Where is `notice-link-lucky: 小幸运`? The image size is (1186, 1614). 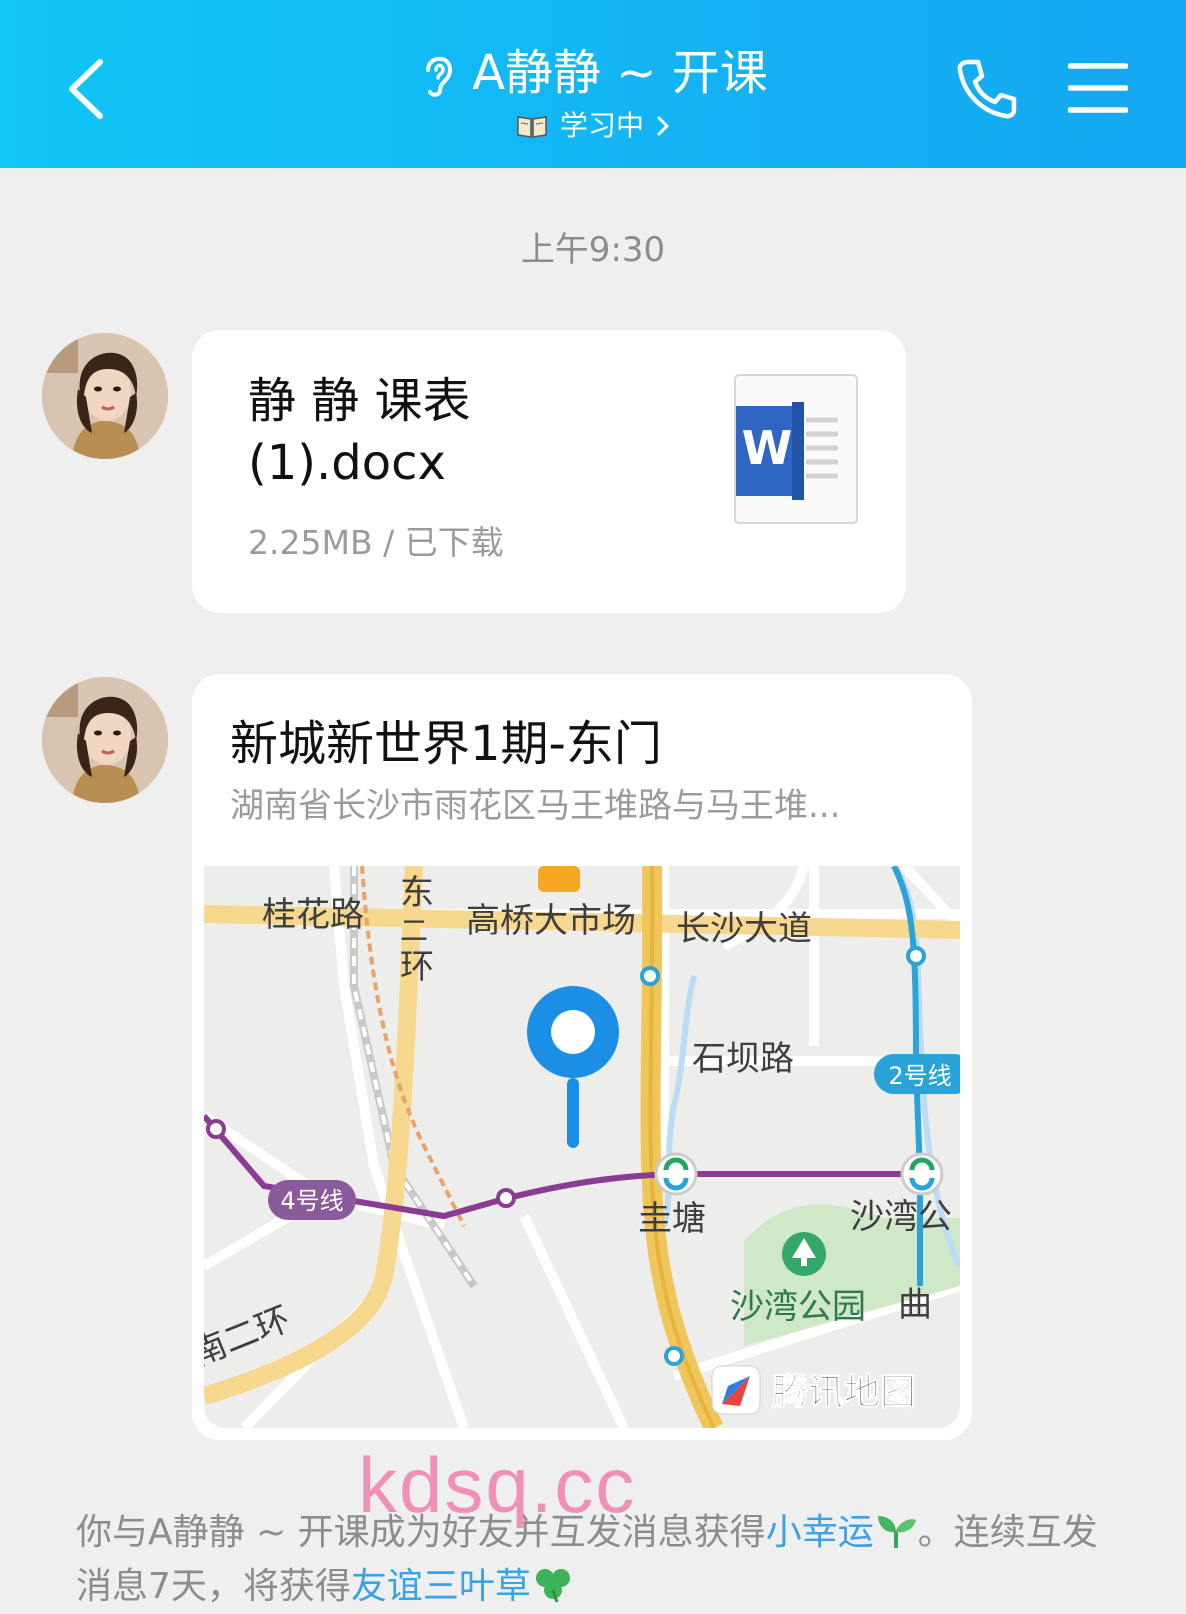
notice-link-lucky: 小幸运 is located at coordinates (820, 1532).